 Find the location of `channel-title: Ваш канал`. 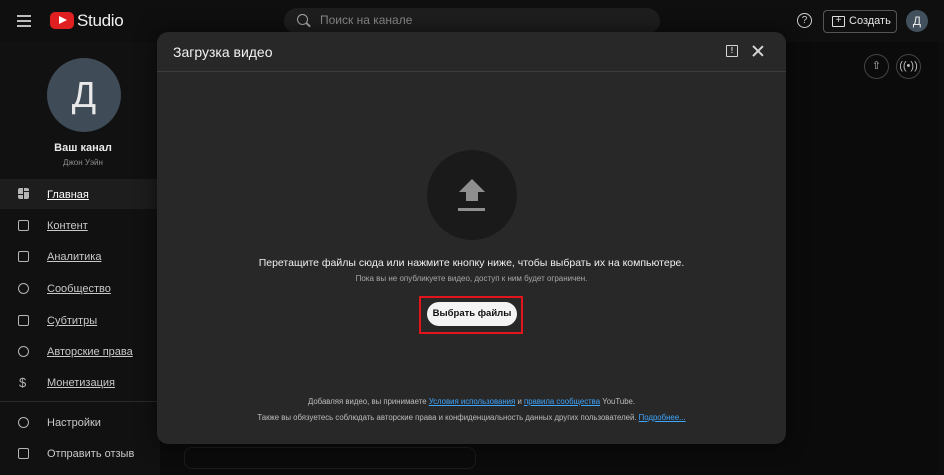

channel-title: Ваш канал is located at coordinates (83, 148).